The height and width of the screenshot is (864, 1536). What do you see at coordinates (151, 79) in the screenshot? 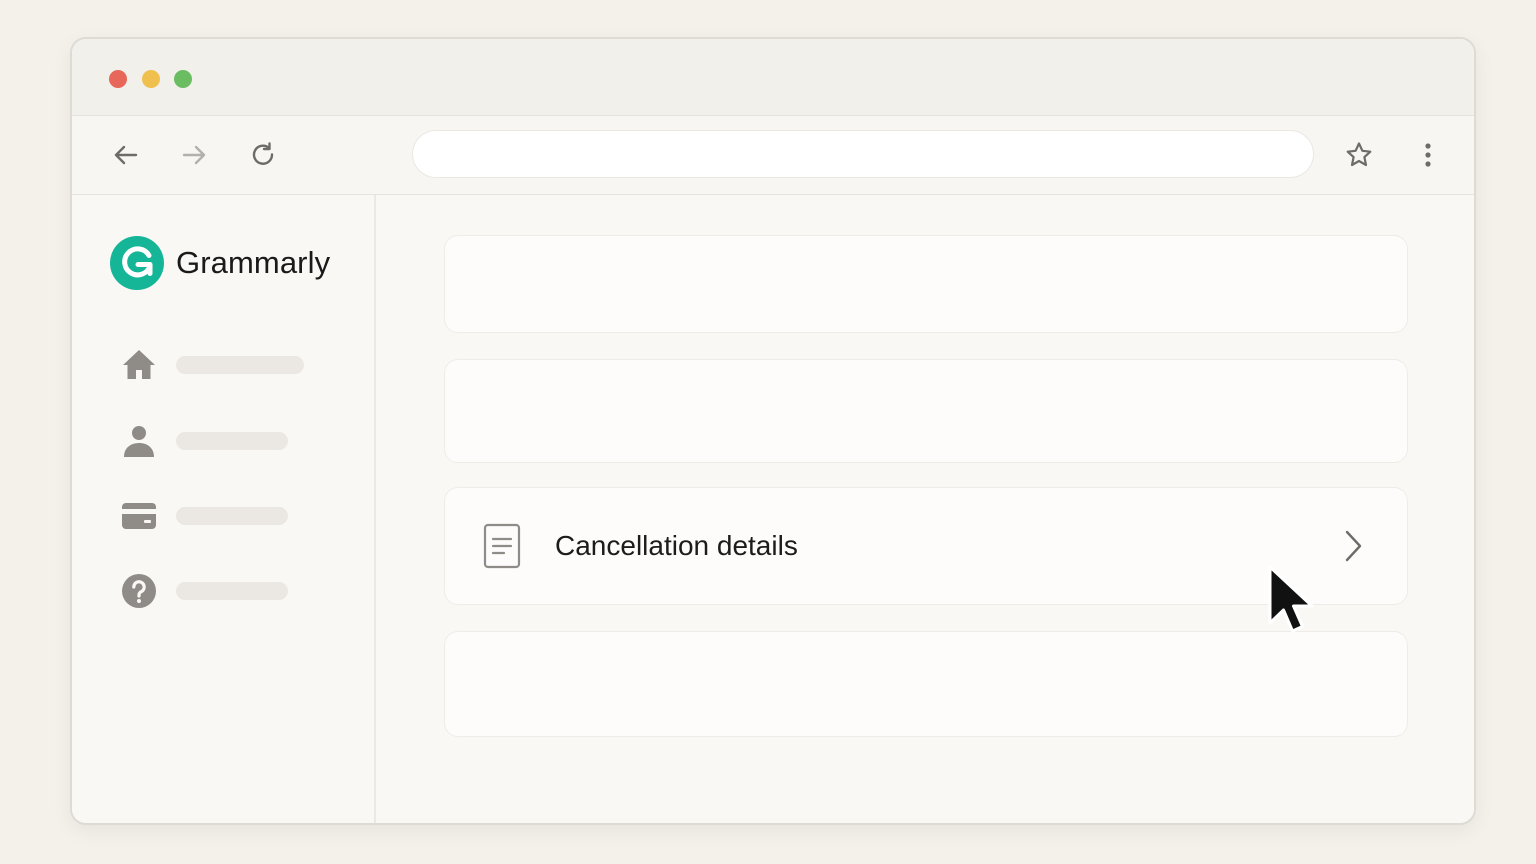
I see `minimize-window-button` at bounding box center [151, 79].